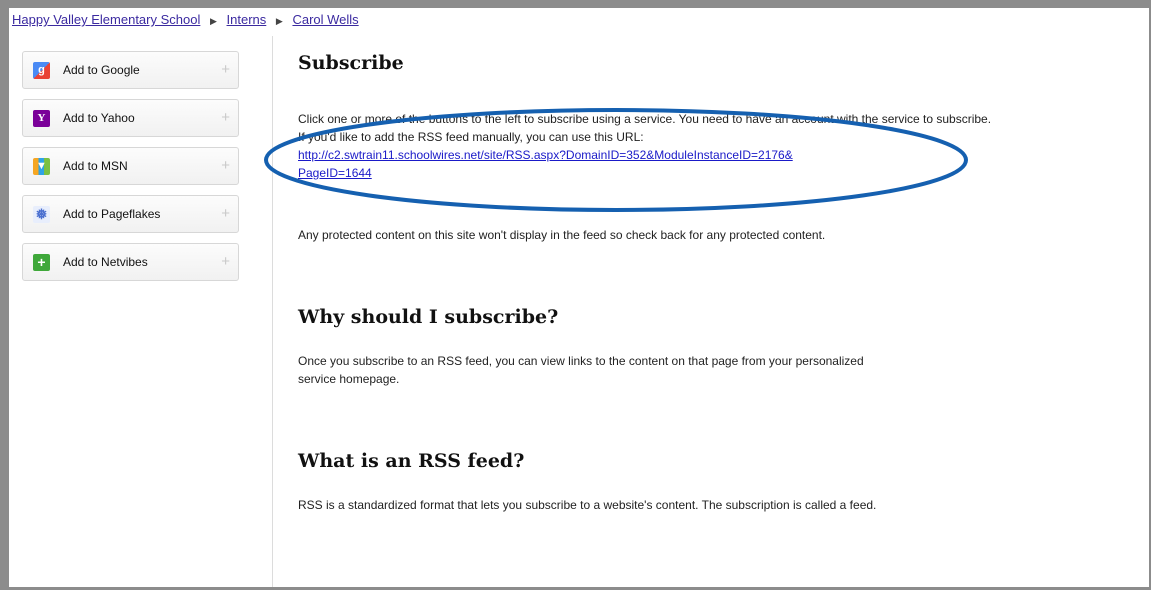 The height and width of the screenshot is (590, 1151). I want to click on add-to-msn-label: Add to MSN, so click(95, 166).